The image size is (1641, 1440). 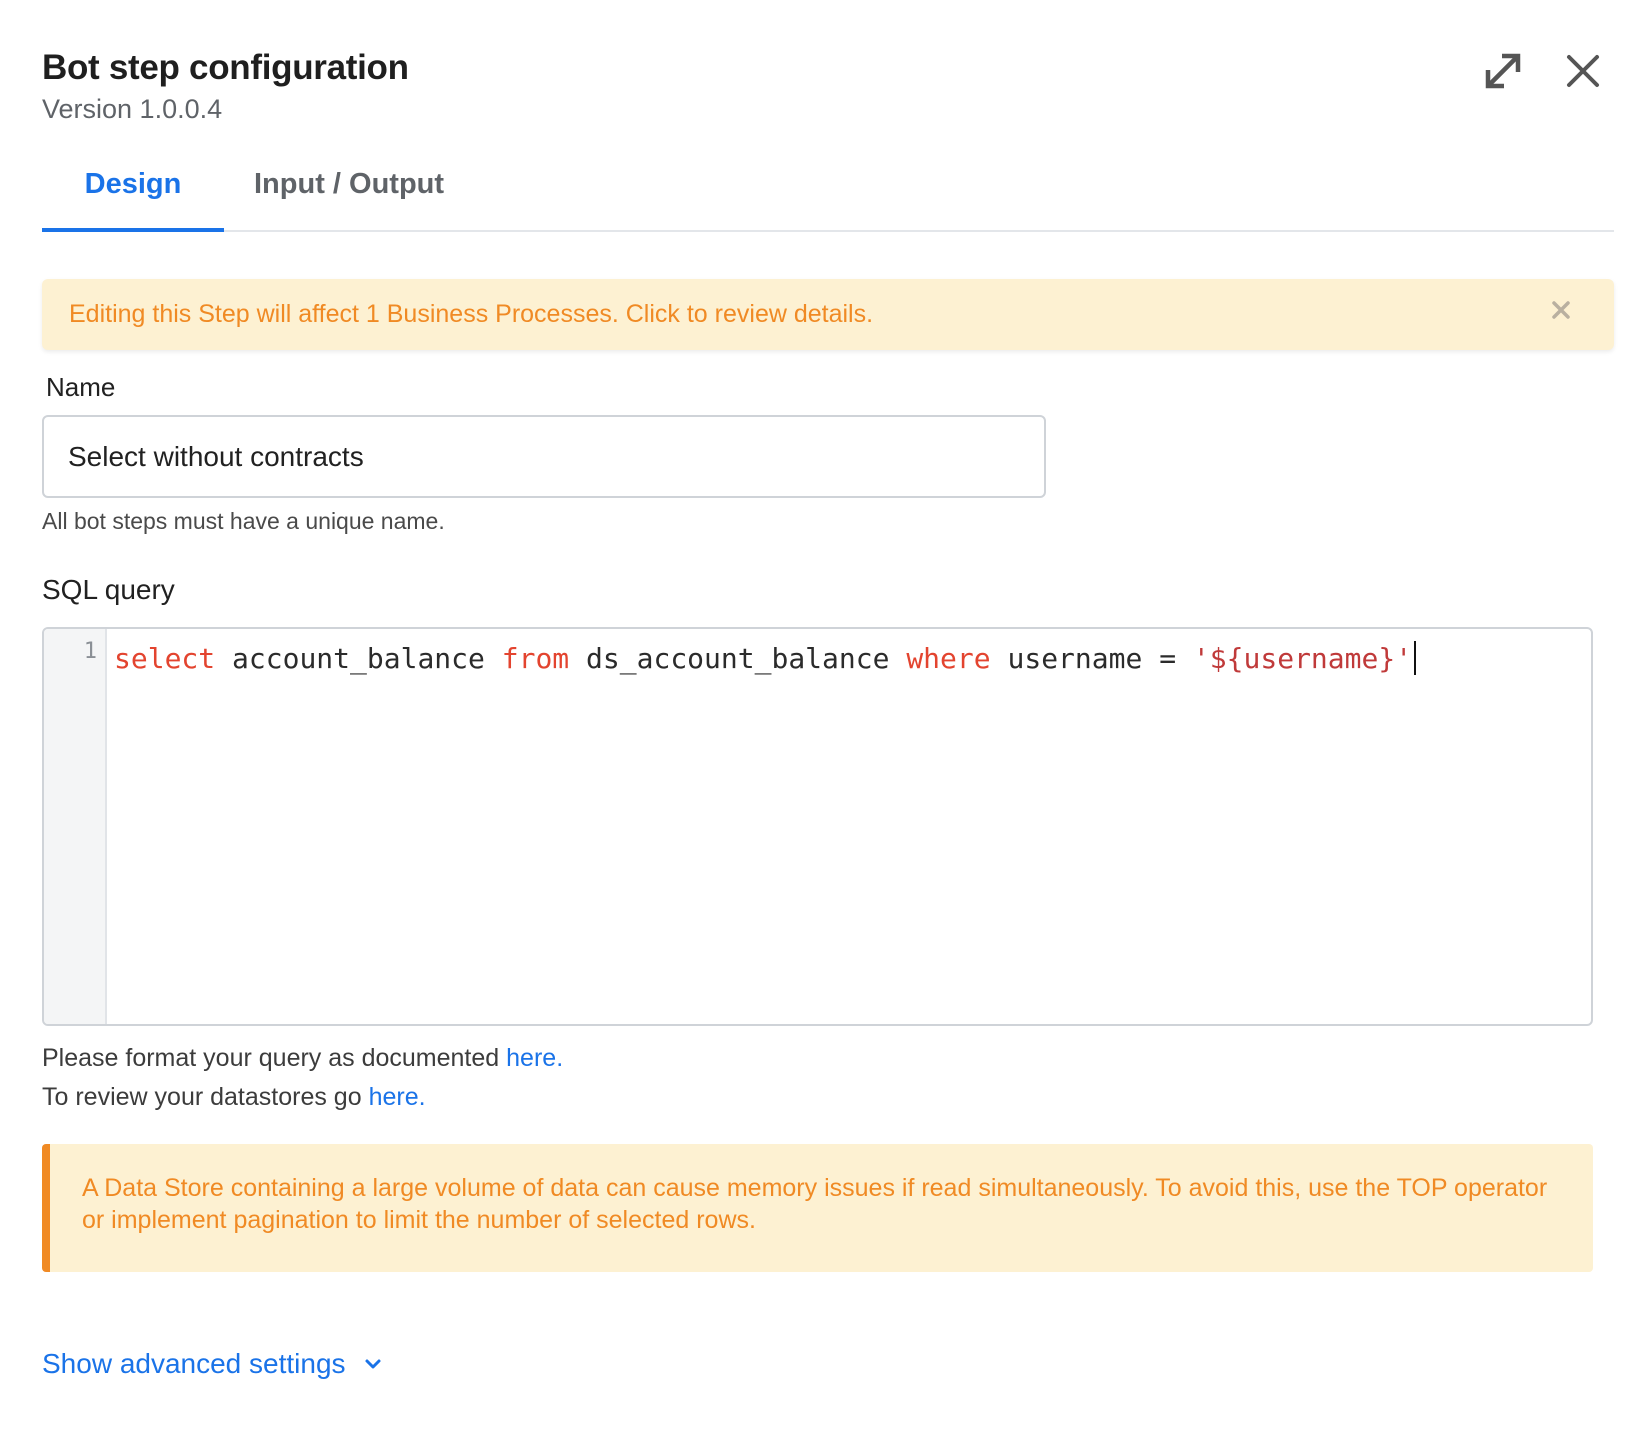 I want to click on show-advanced-settings-toggle: Show advanced settings, so click(x=213, y=1364).